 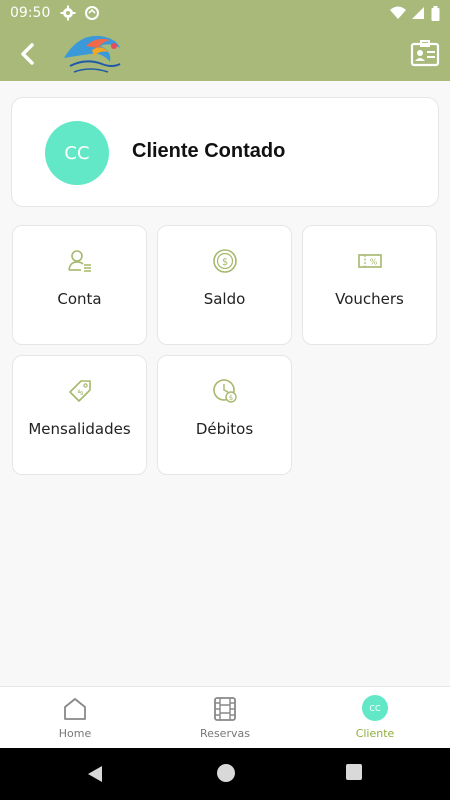 What do you see at coordinates (79, 391) in the screenshot?
I see `price-tag-dollar-icon: $` at bounding box center [79, 391].